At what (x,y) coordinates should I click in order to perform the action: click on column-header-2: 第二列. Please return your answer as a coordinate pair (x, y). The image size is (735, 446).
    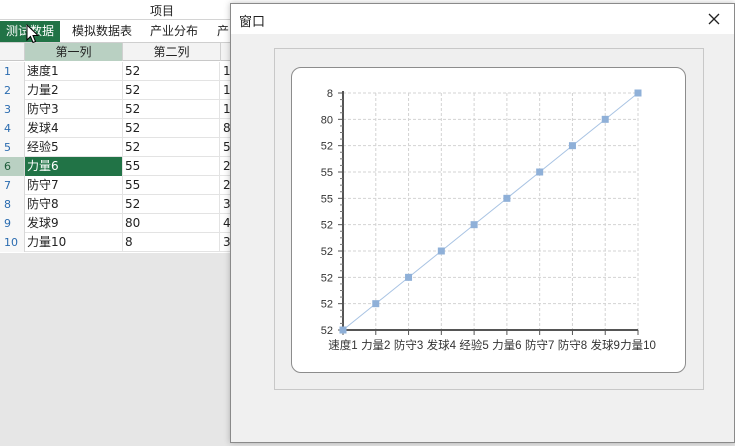
    Looking at the image, I should click on (172, 52).